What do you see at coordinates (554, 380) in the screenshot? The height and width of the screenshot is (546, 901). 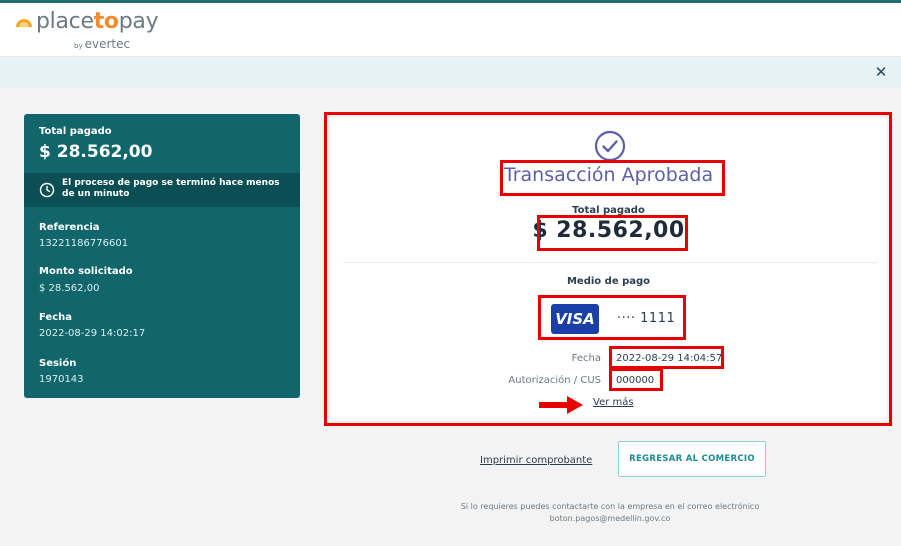 I see `authorization-label: Autorización / CUS` at bounding box center [554, 380].